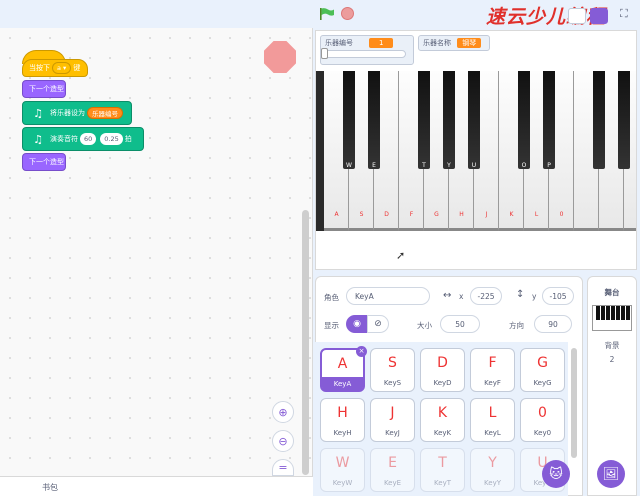 The height and width of the screenshot is (496, 640). I want to click on sprite-thumbnail: J, so click(392, 413).